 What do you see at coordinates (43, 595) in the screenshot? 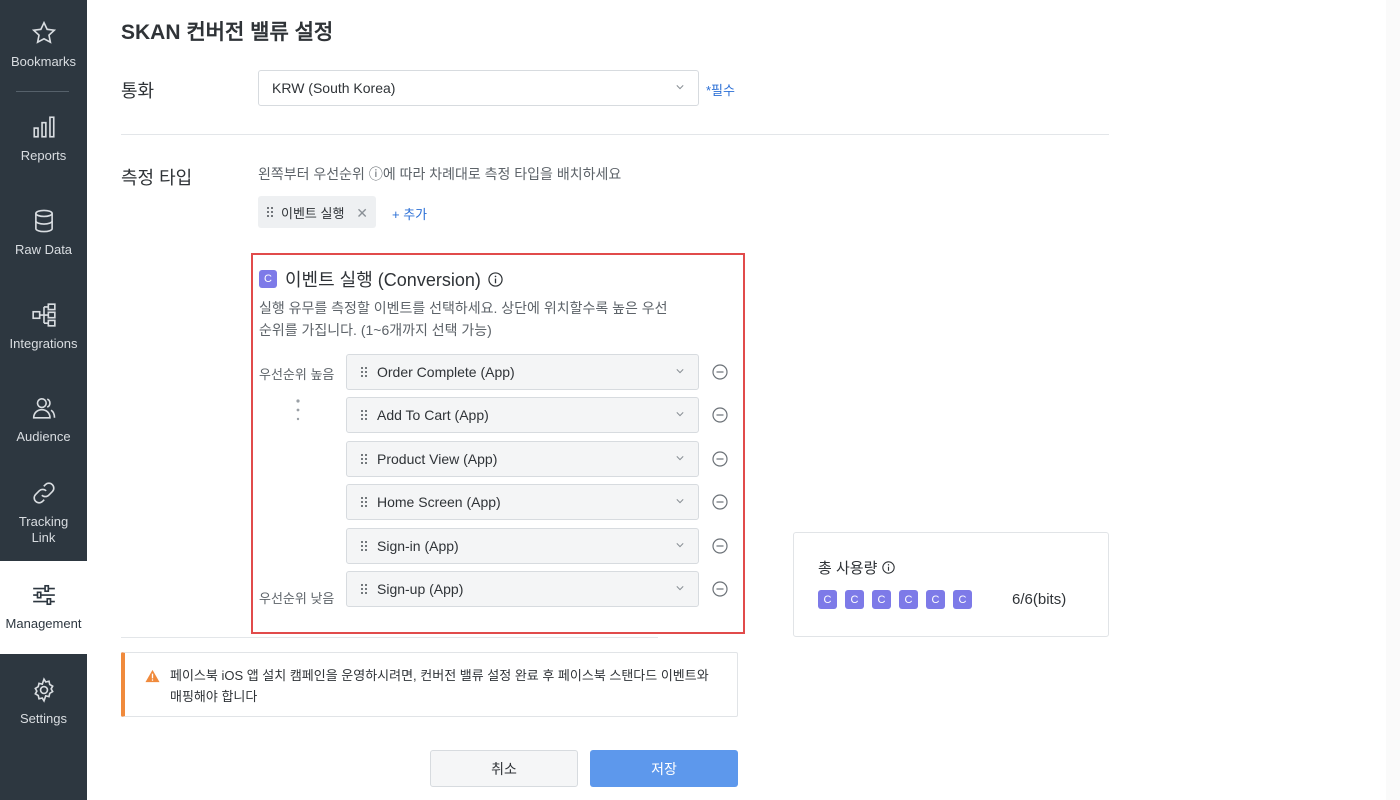
I see `sliders-icon` at bounding box center [43, 595].